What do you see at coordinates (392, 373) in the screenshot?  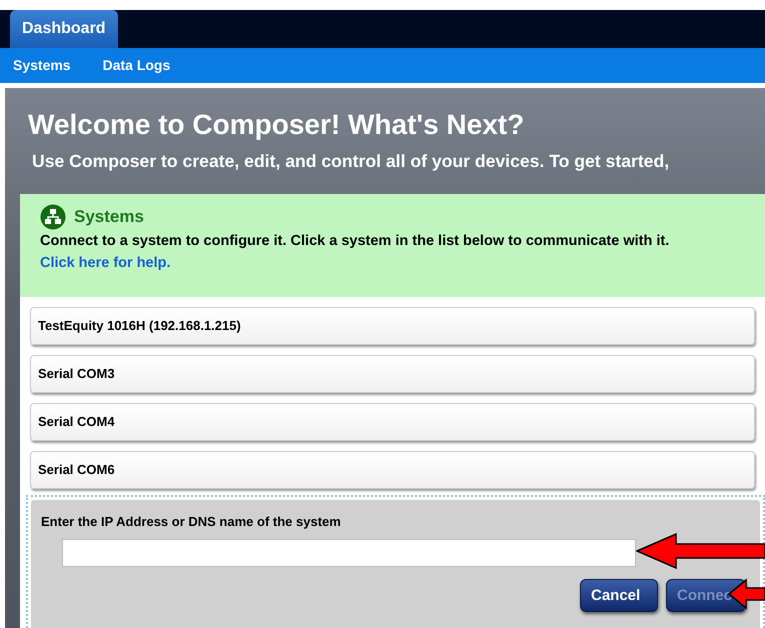 I see `system-list-item: Serial COM3` at bounding box center [392, 373].